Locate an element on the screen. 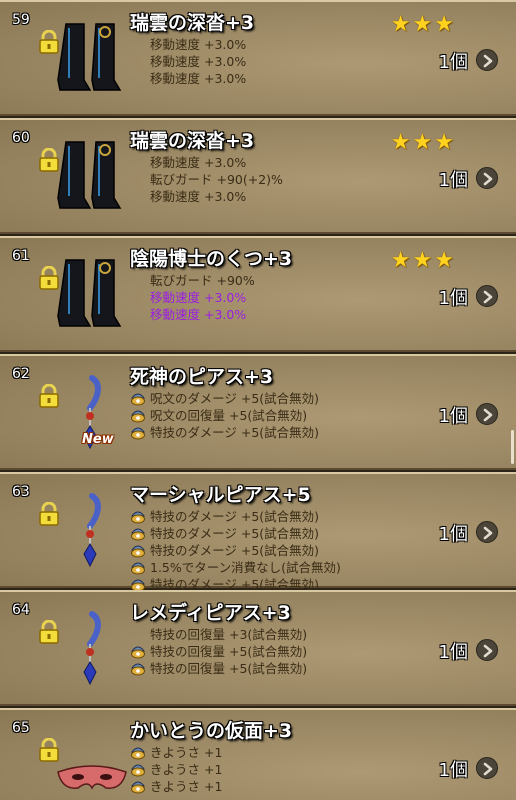 The height and width of the screenshot is (800, 516). item-index: 59 is located at coordinates (21, 20).